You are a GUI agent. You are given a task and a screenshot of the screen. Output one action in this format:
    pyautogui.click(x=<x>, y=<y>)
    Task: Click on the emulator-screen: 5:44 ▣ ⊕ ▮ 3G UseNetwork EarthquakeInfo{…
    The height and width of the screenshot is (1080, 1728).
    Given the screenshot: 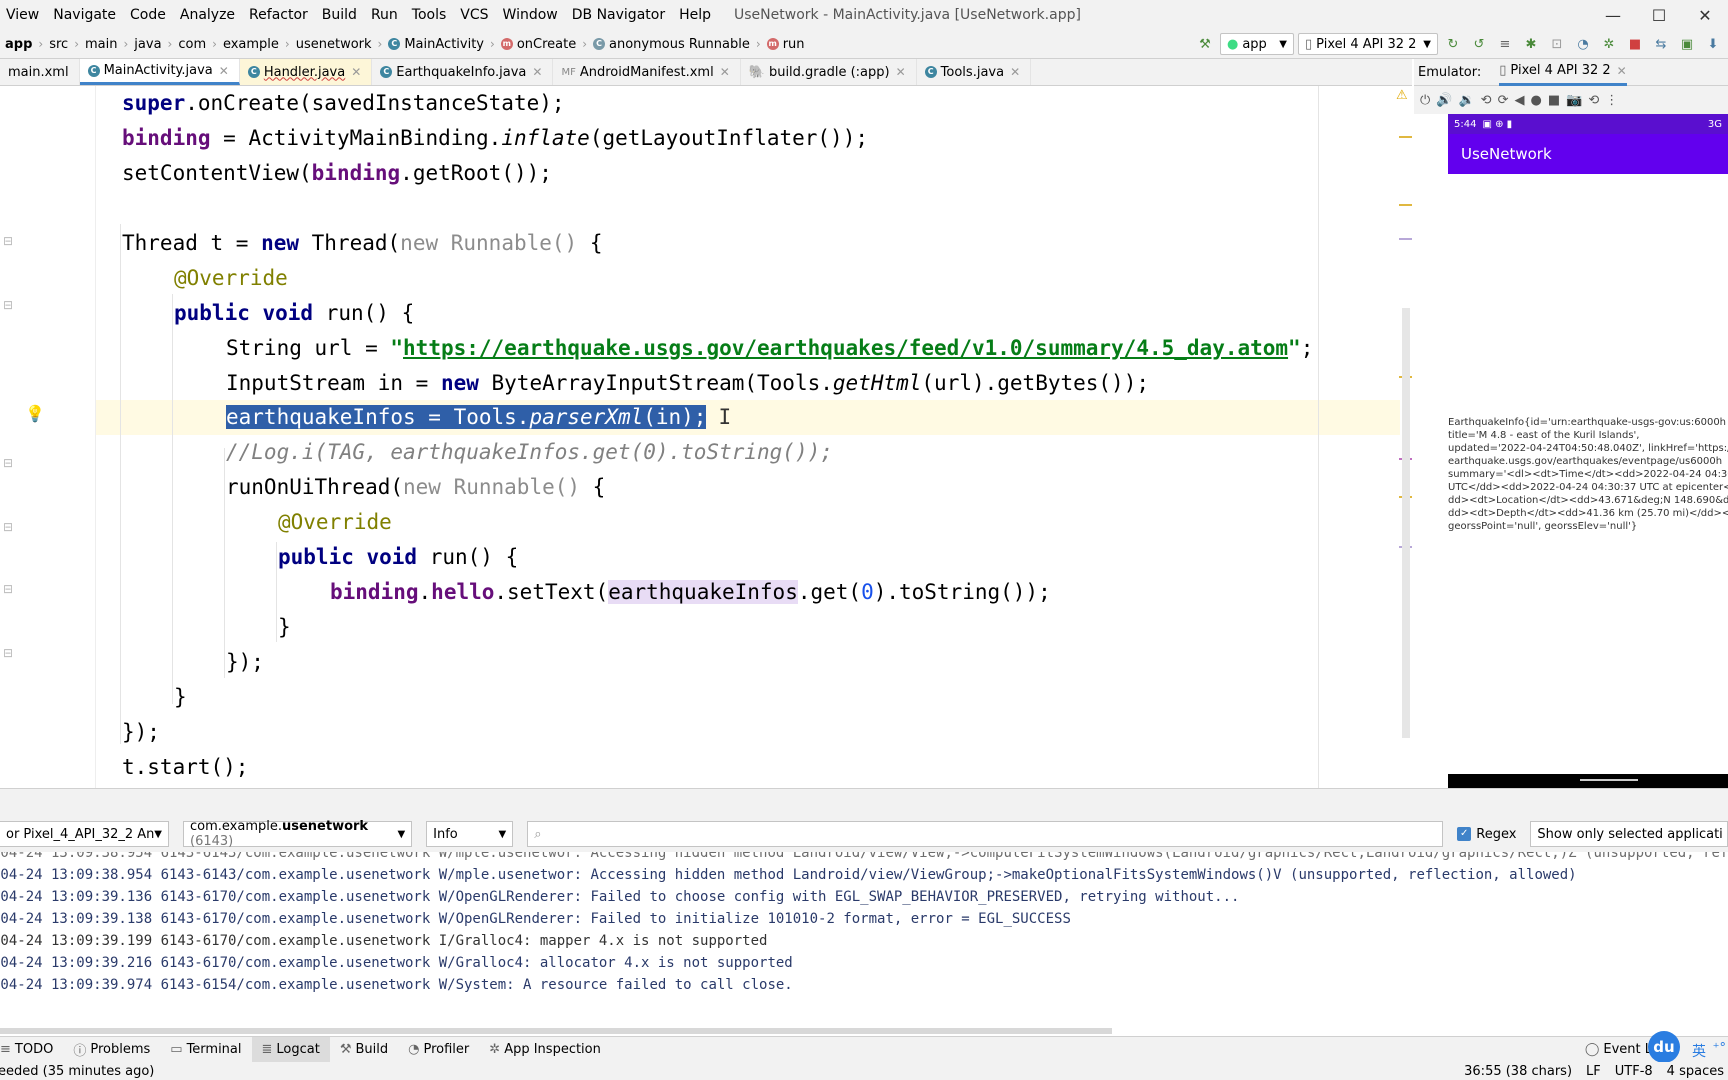 What is the action you would take?
    pyautogui.click(x=1588, y=451)
    